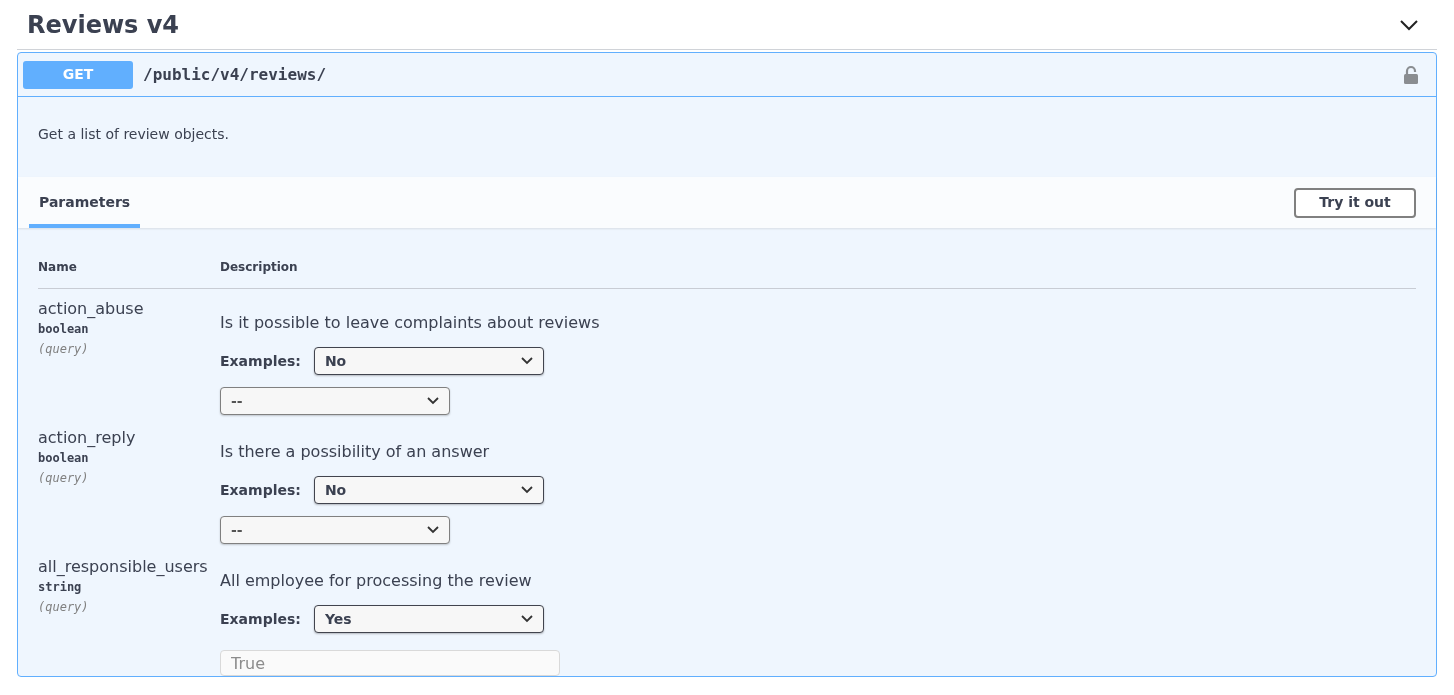 The width and height of the screenshot is (1454, 695). Describe the element at coordinates (85, 204) in the screenshot. I see `parameters-tab: Parameters` at that location.